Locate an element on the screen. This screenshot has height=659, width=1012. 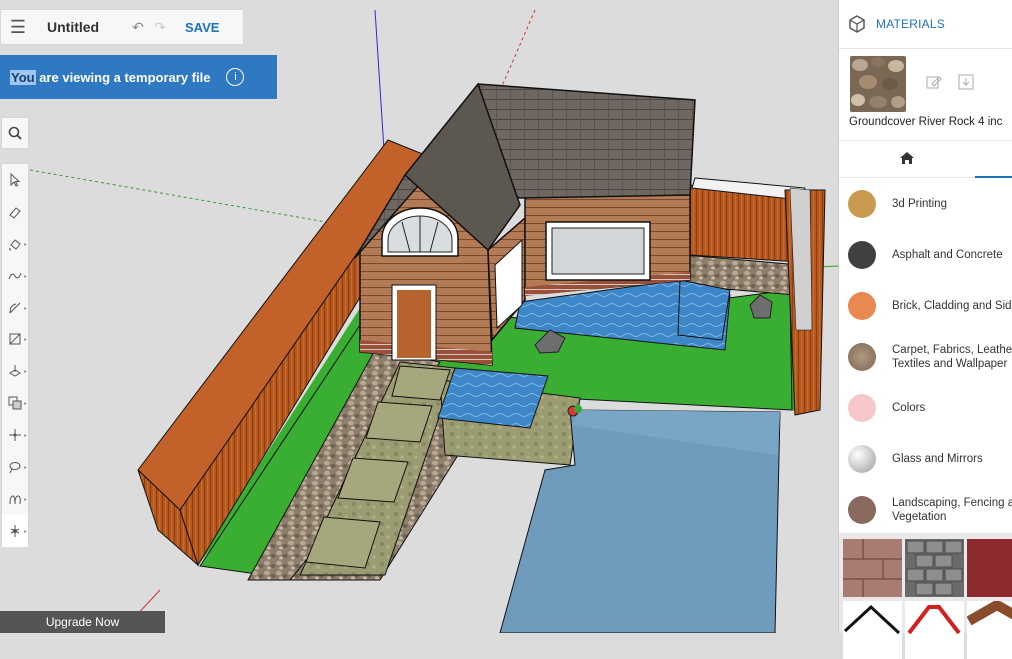
selected-material-name: Groundcover River Rock 4 inc is located at coordinates (926, 122).